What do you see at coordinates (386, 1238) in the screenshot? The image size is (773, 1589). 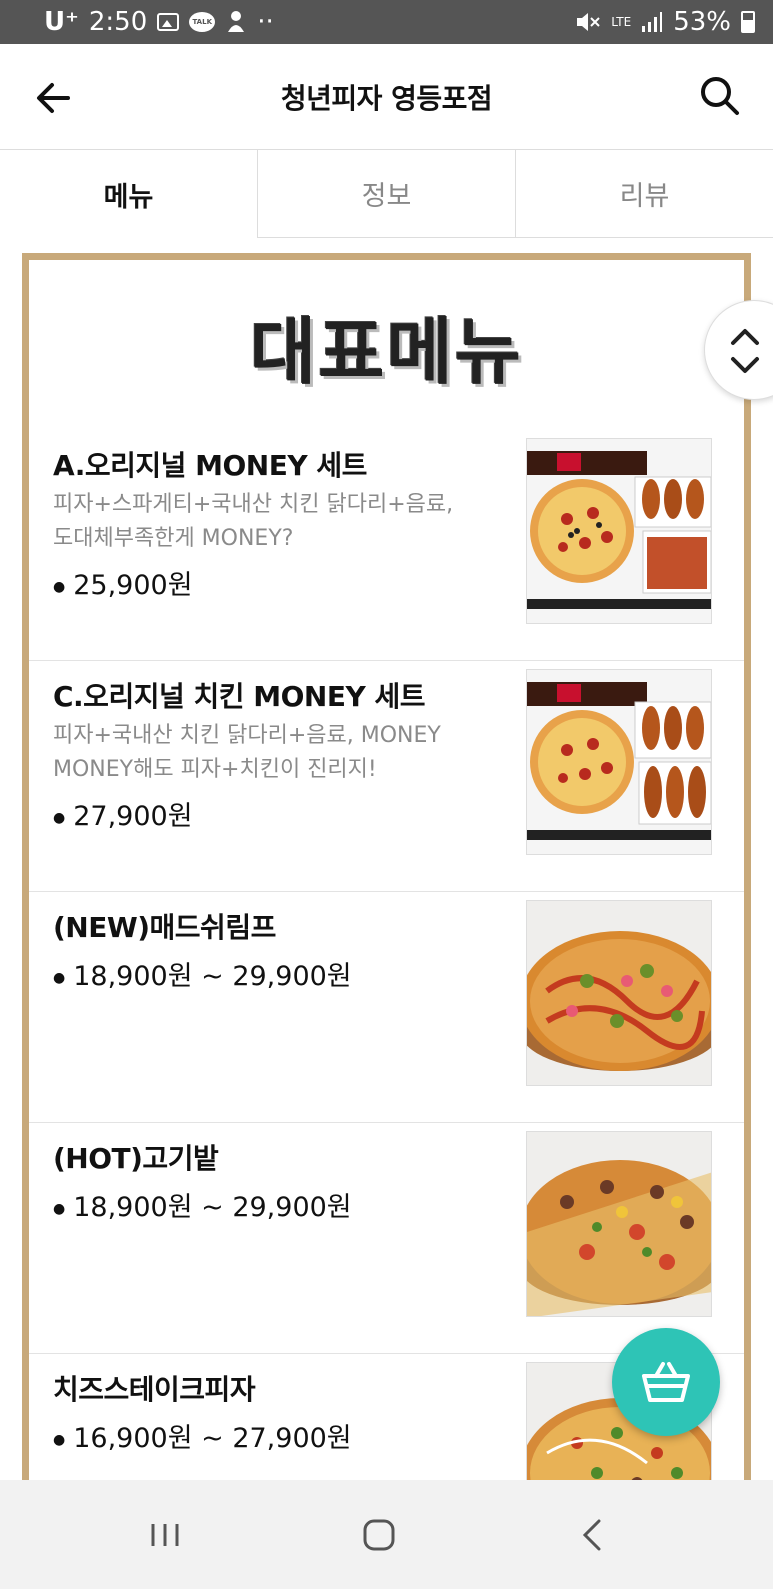 I see `menu-item: (HOT)고기밭 ● 18,900원 ~ 29,900원` at bounding box center [386, 1238].